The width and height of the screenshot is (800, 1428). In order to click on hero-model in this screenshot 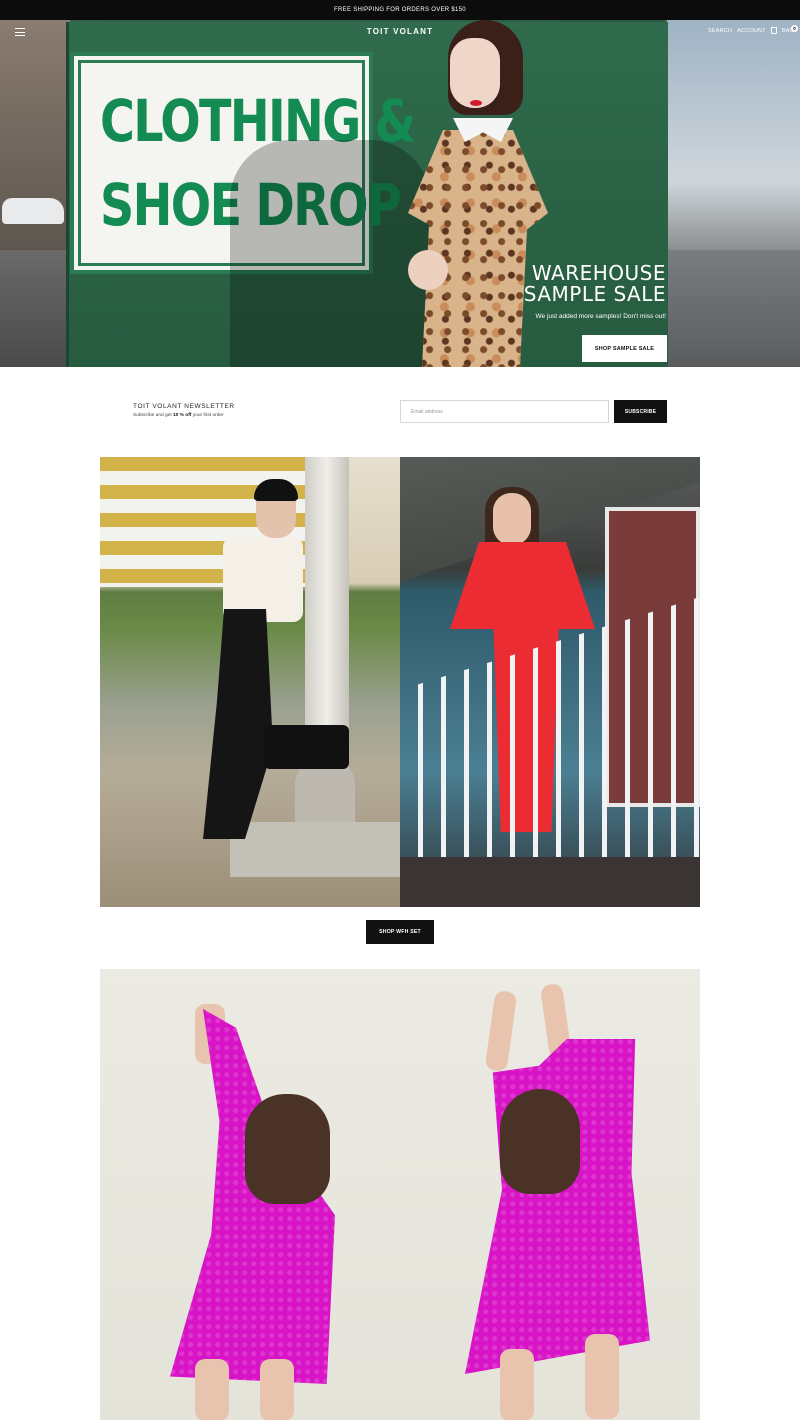, I will do `click(478, 193)`.